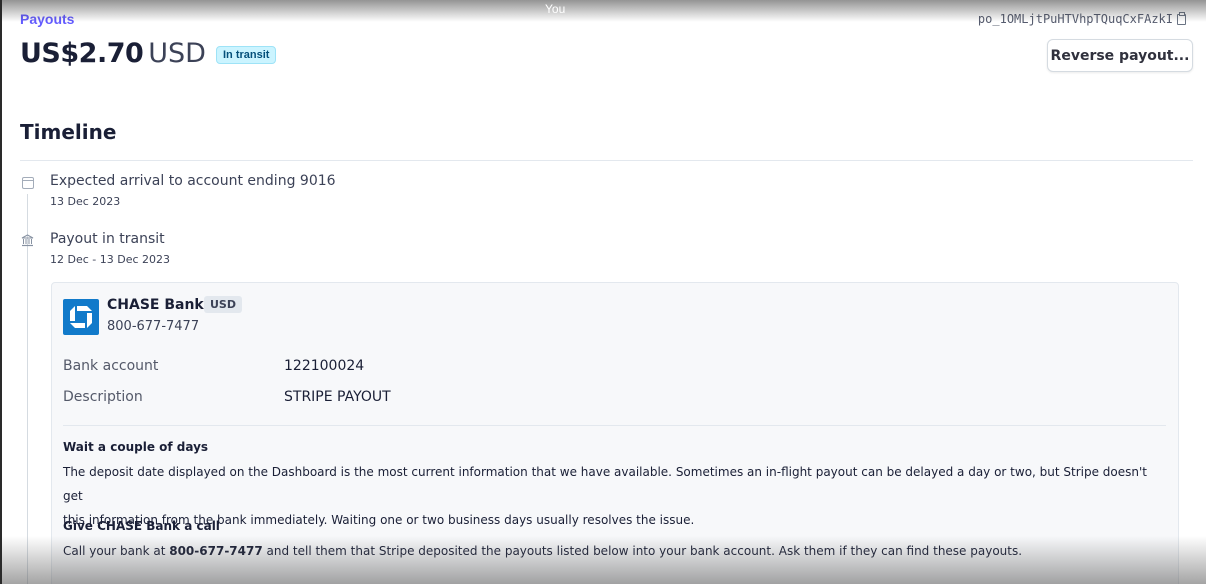  Describe the element at coordinates (81, 317) in the screenshot. I see `chase-logo-icon` at that location.